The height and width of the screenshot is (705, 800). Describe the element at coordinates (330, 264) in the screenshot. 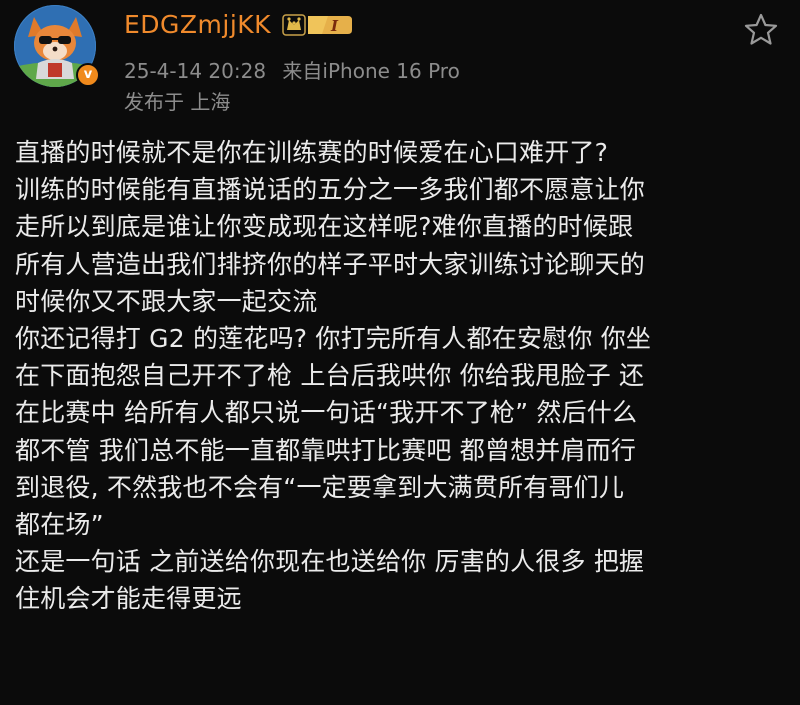

I see `post-text-line: 所有人营造出我们排挤你的样子平时大家训练讨论聊天的` at that location.